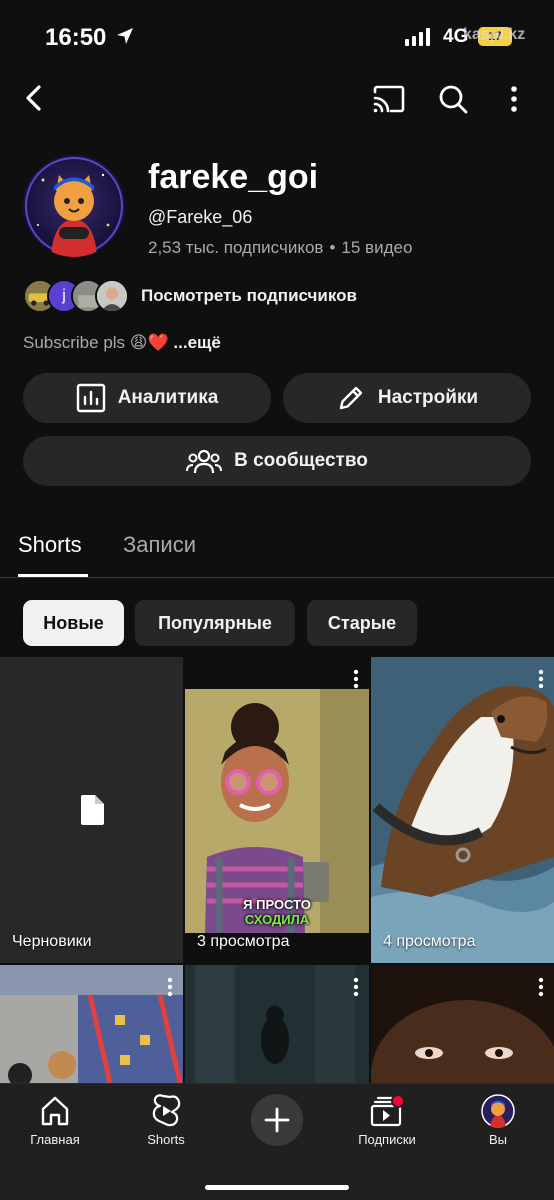  Describe the element at coordinates (362, 623) in the screenshot. I see `filter-chip-old: Старые` at that location.